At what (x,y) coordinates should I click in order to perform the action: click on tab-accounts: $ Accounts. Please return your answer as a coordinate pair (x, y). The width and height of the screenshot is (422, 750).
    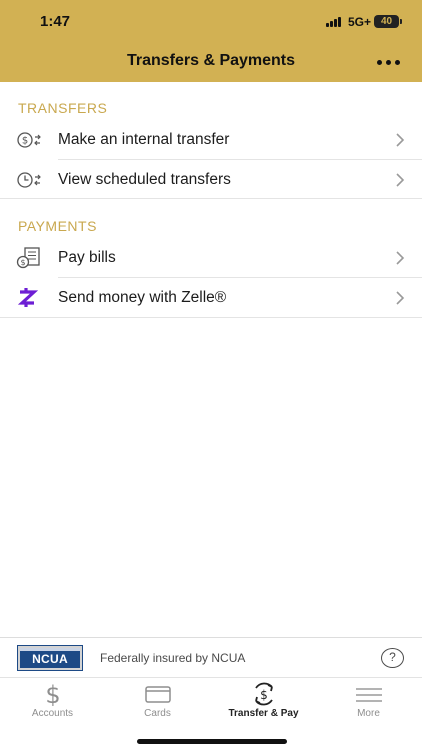
    Looking at the image, I should click on (52, 703).